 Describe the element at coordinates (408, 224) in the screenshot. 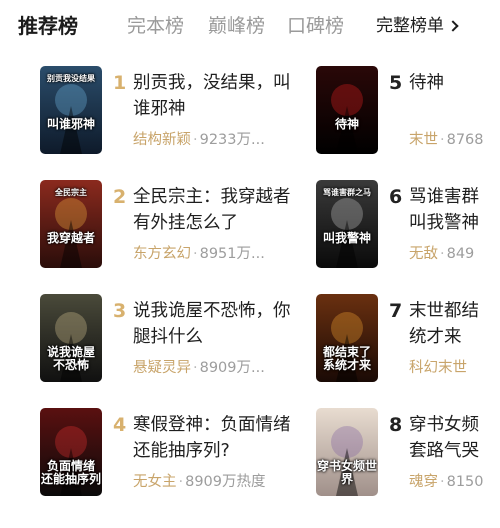

I see `book-item: 叫我警神 骂谁害群之马 6 骂谁害群 叫我警神无敌 · 849` at that location.